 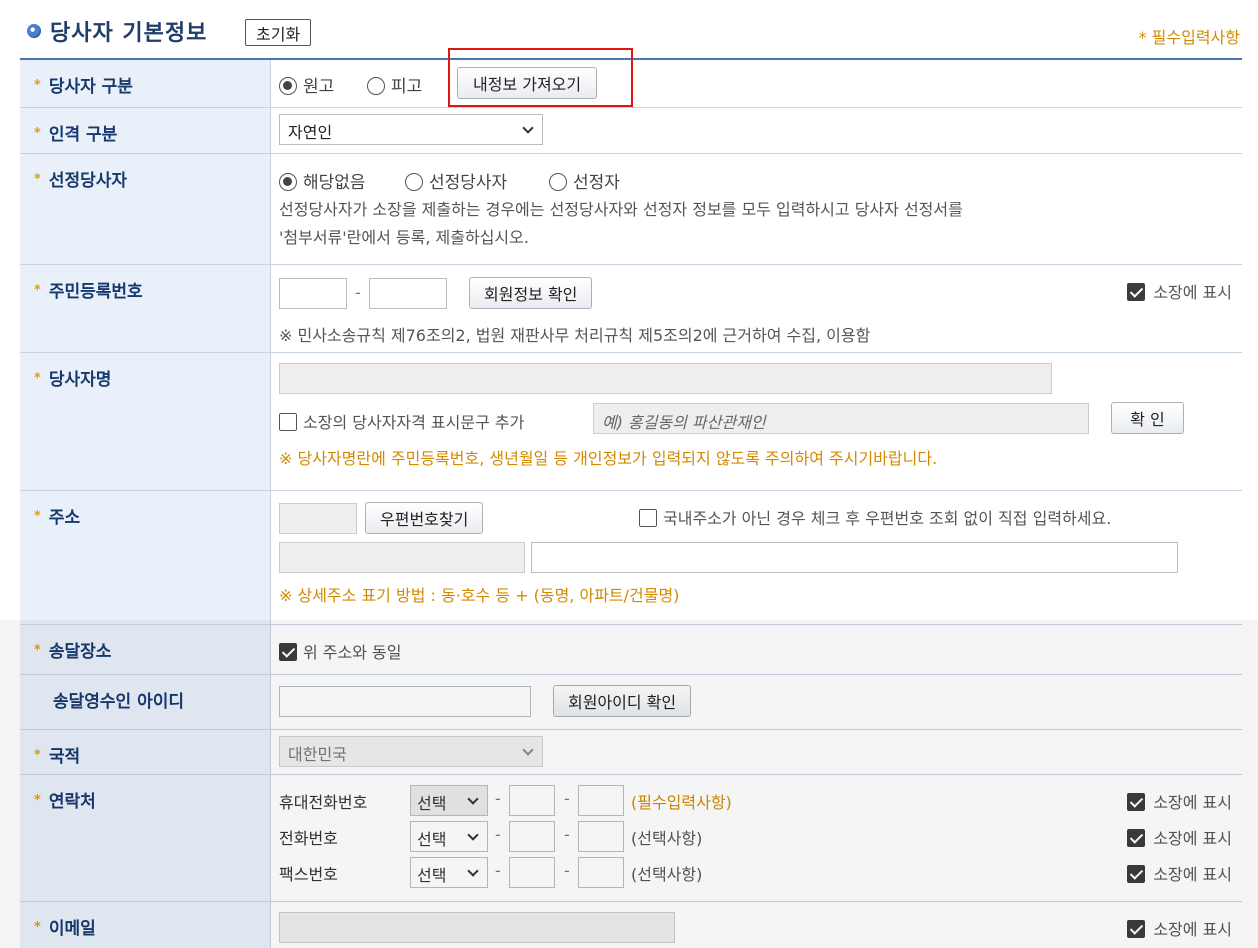 I want to click on label-designated: * 선정당사자, so click(x=145, y=209).